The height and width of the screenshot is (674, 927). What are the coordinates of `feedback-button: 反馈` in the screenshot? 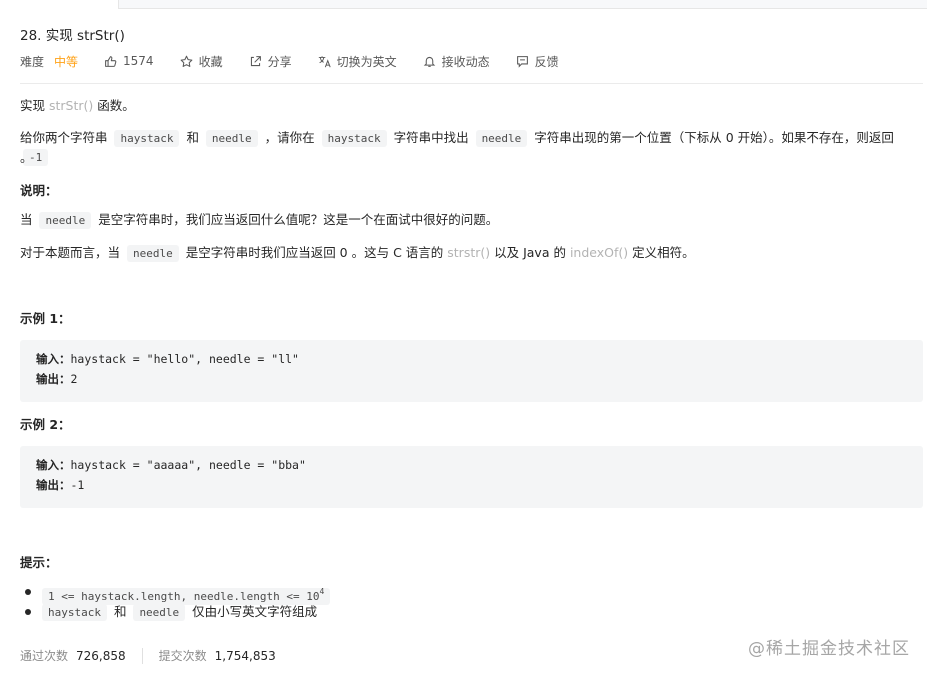 It's located at (537, 61).